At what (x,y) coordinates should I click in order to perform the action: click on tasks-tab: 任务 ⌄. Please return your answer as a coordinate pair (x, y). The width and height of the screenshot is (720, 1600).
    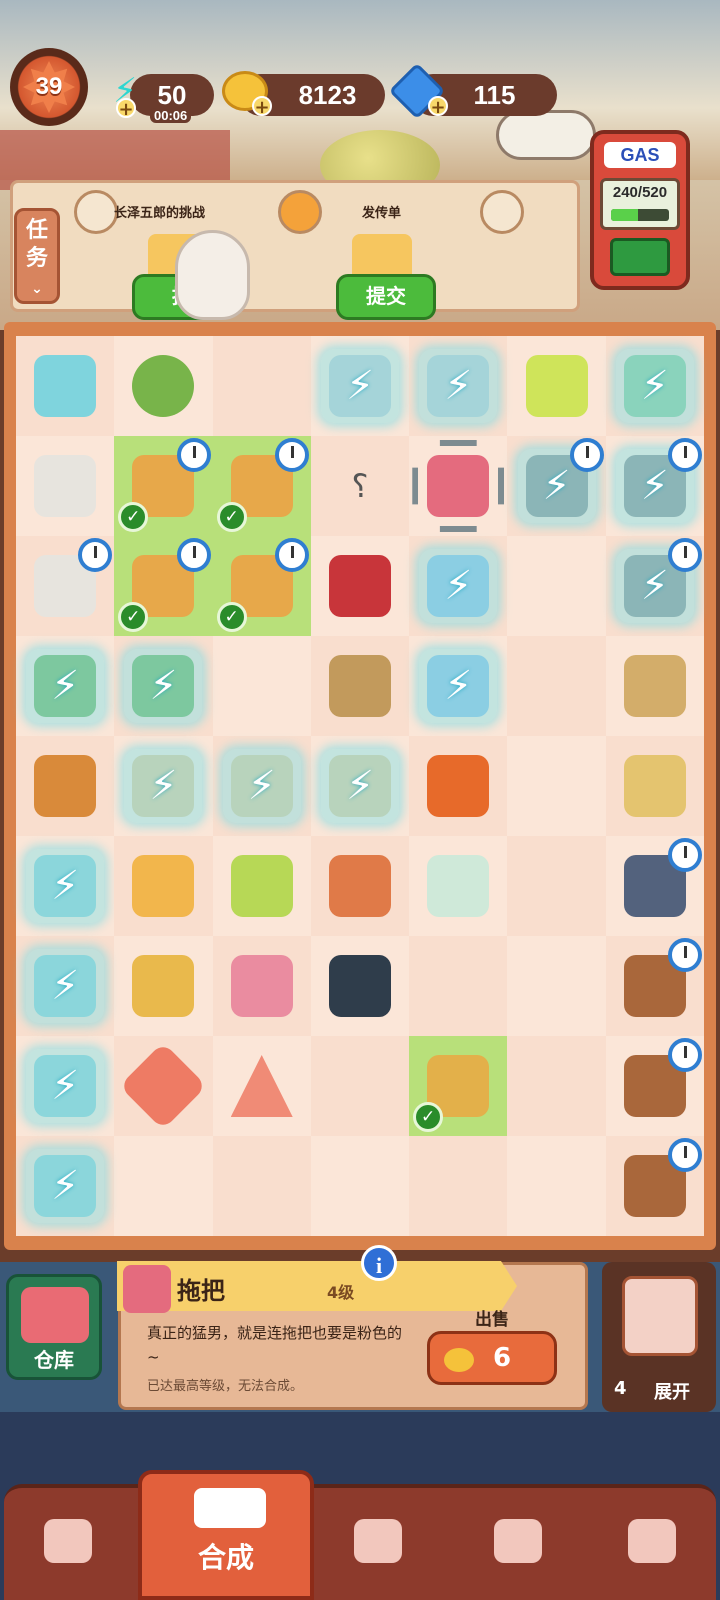
    Looking at the image, I should click on (37, 256).